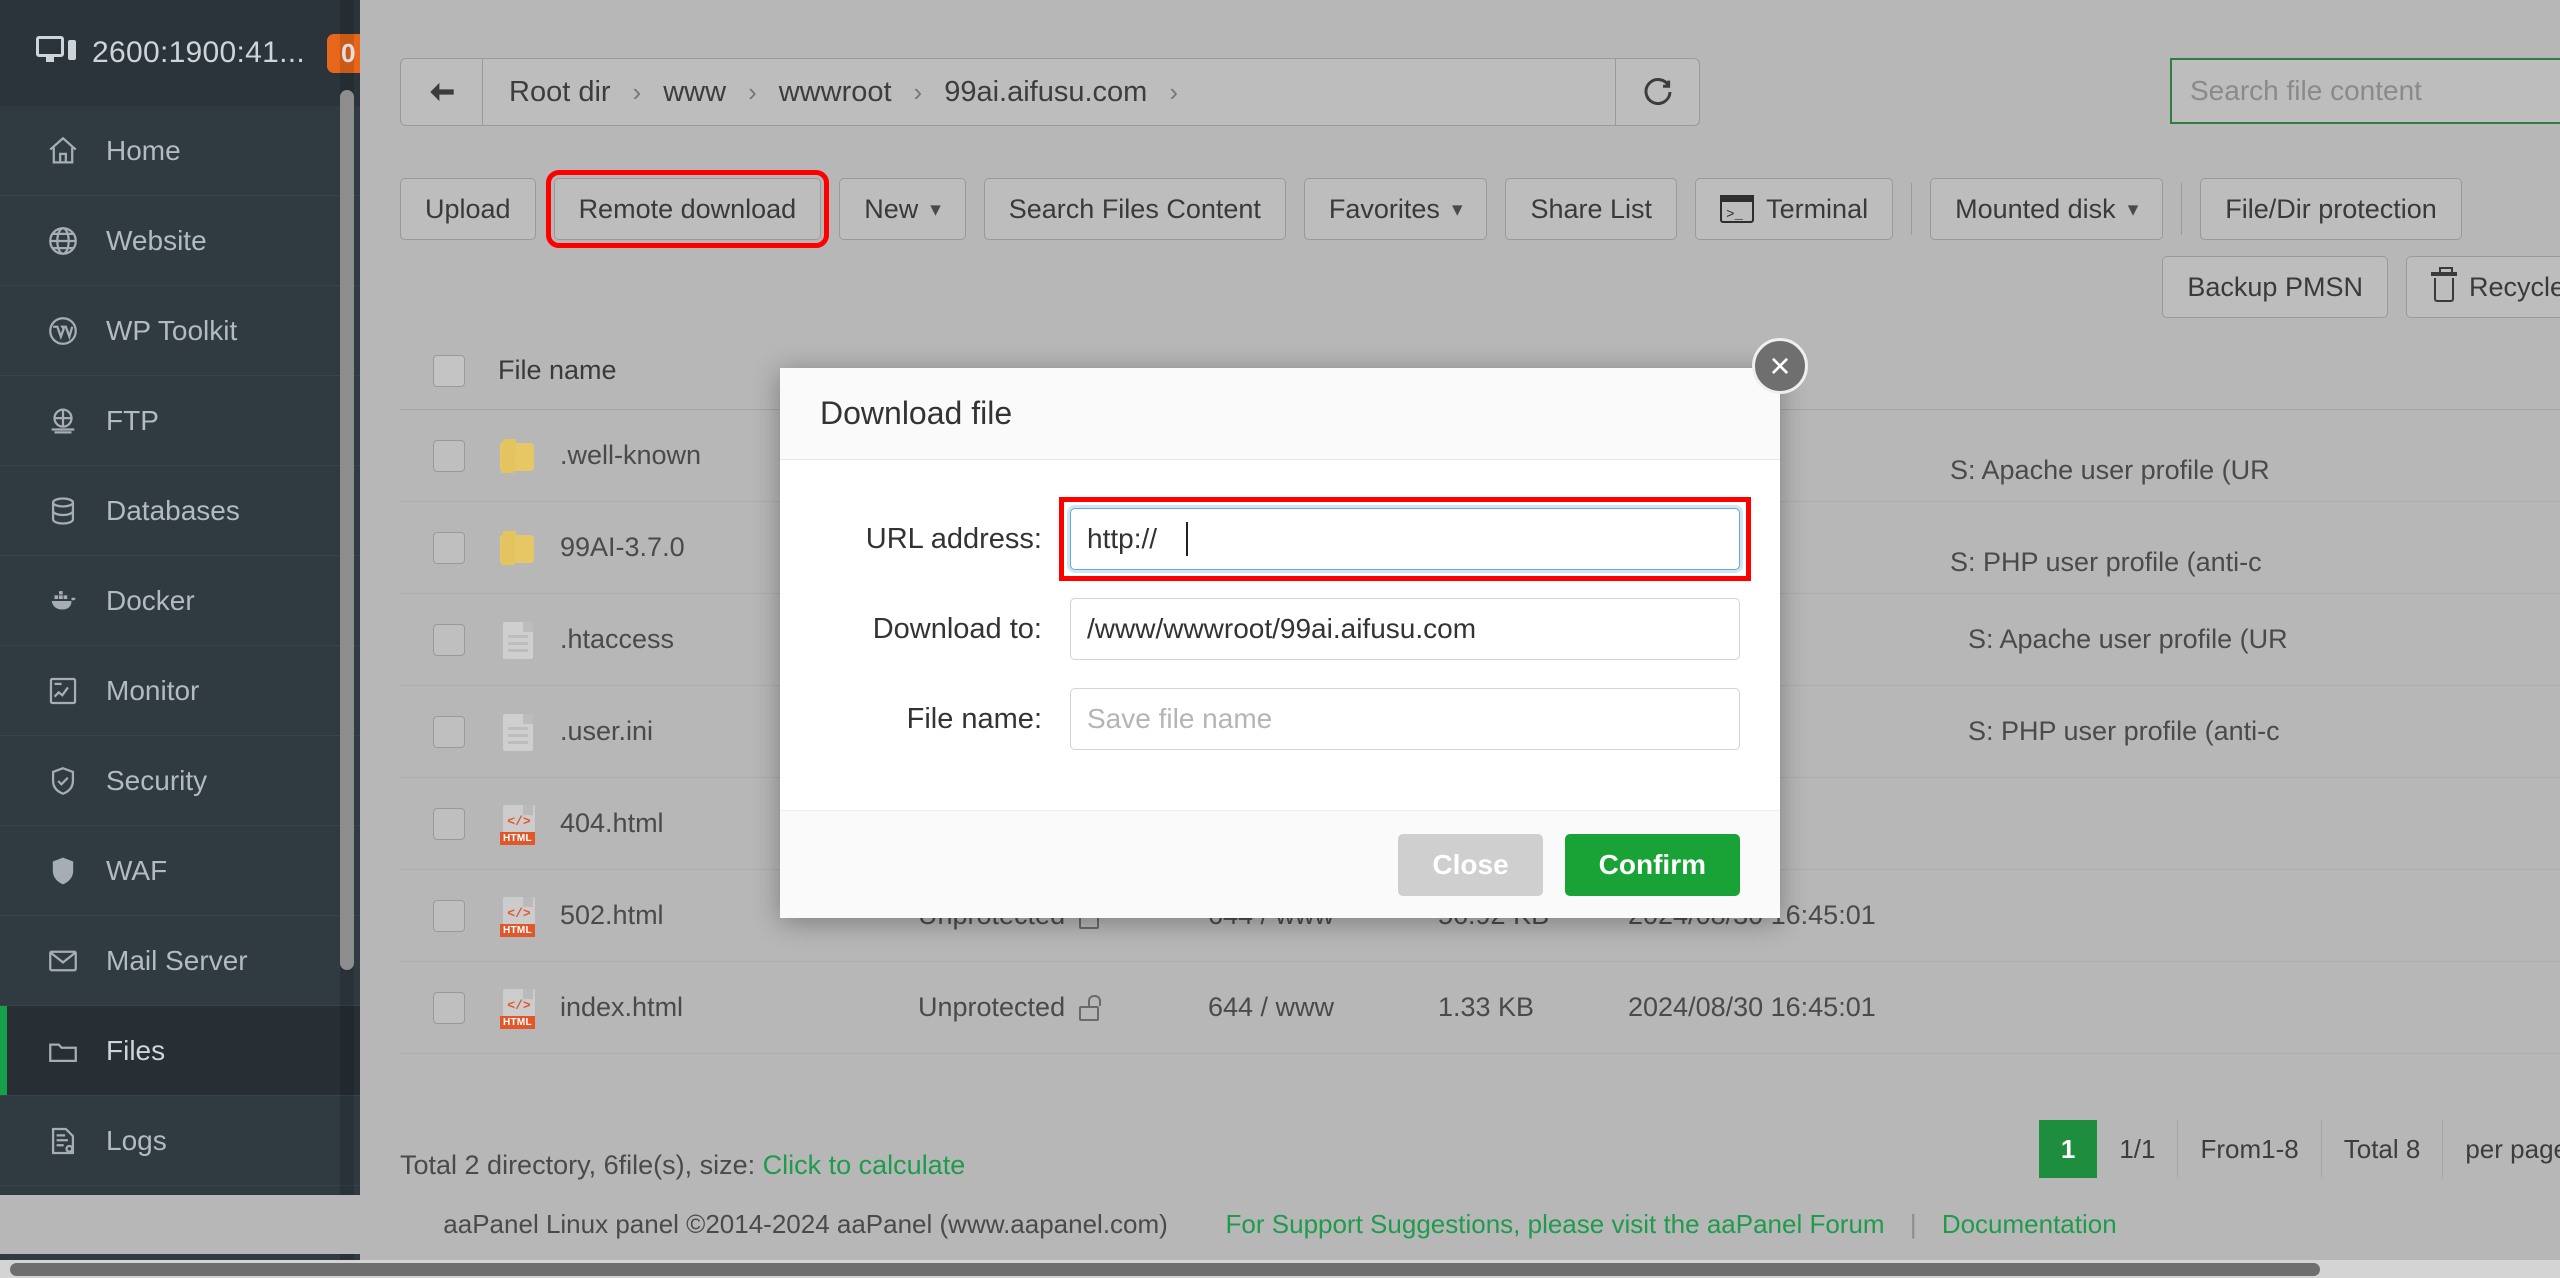 The image size is (2560, 1278). I want to click on new-button: New ▾, so click(902, 209).